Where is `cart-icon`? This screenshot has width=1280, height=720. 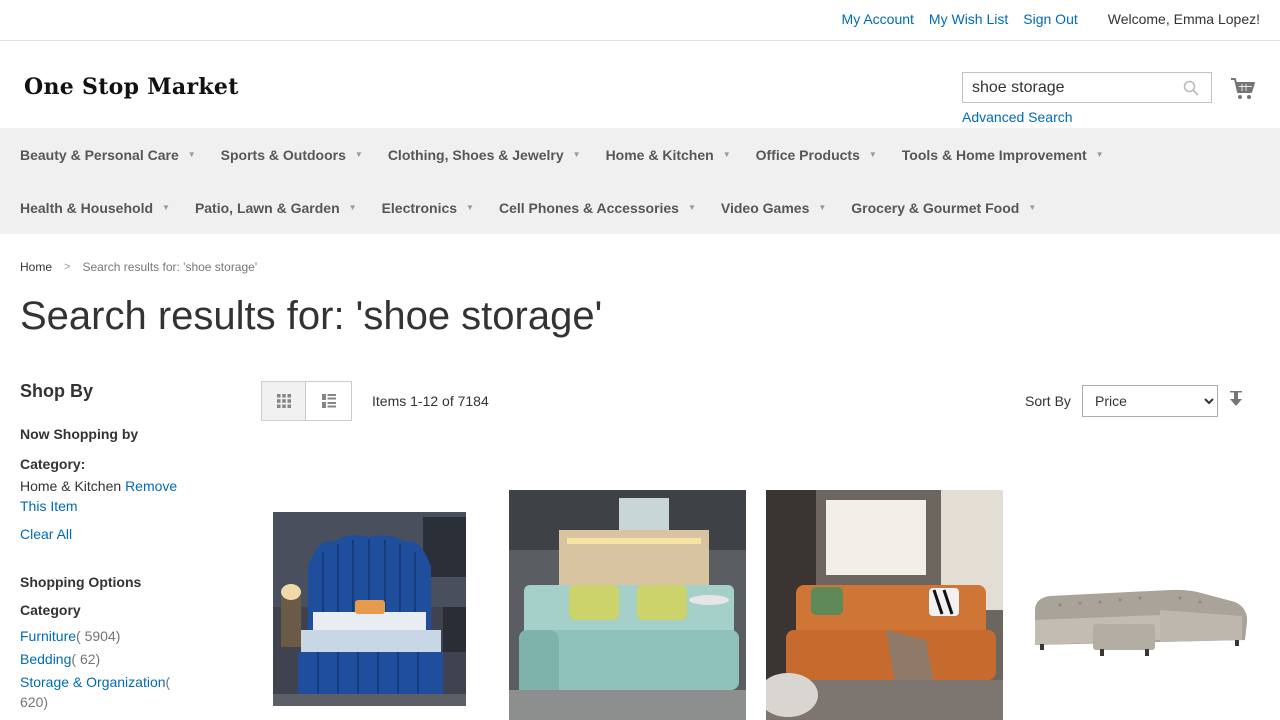
cart-icon is located at coordinates (1243, 89).